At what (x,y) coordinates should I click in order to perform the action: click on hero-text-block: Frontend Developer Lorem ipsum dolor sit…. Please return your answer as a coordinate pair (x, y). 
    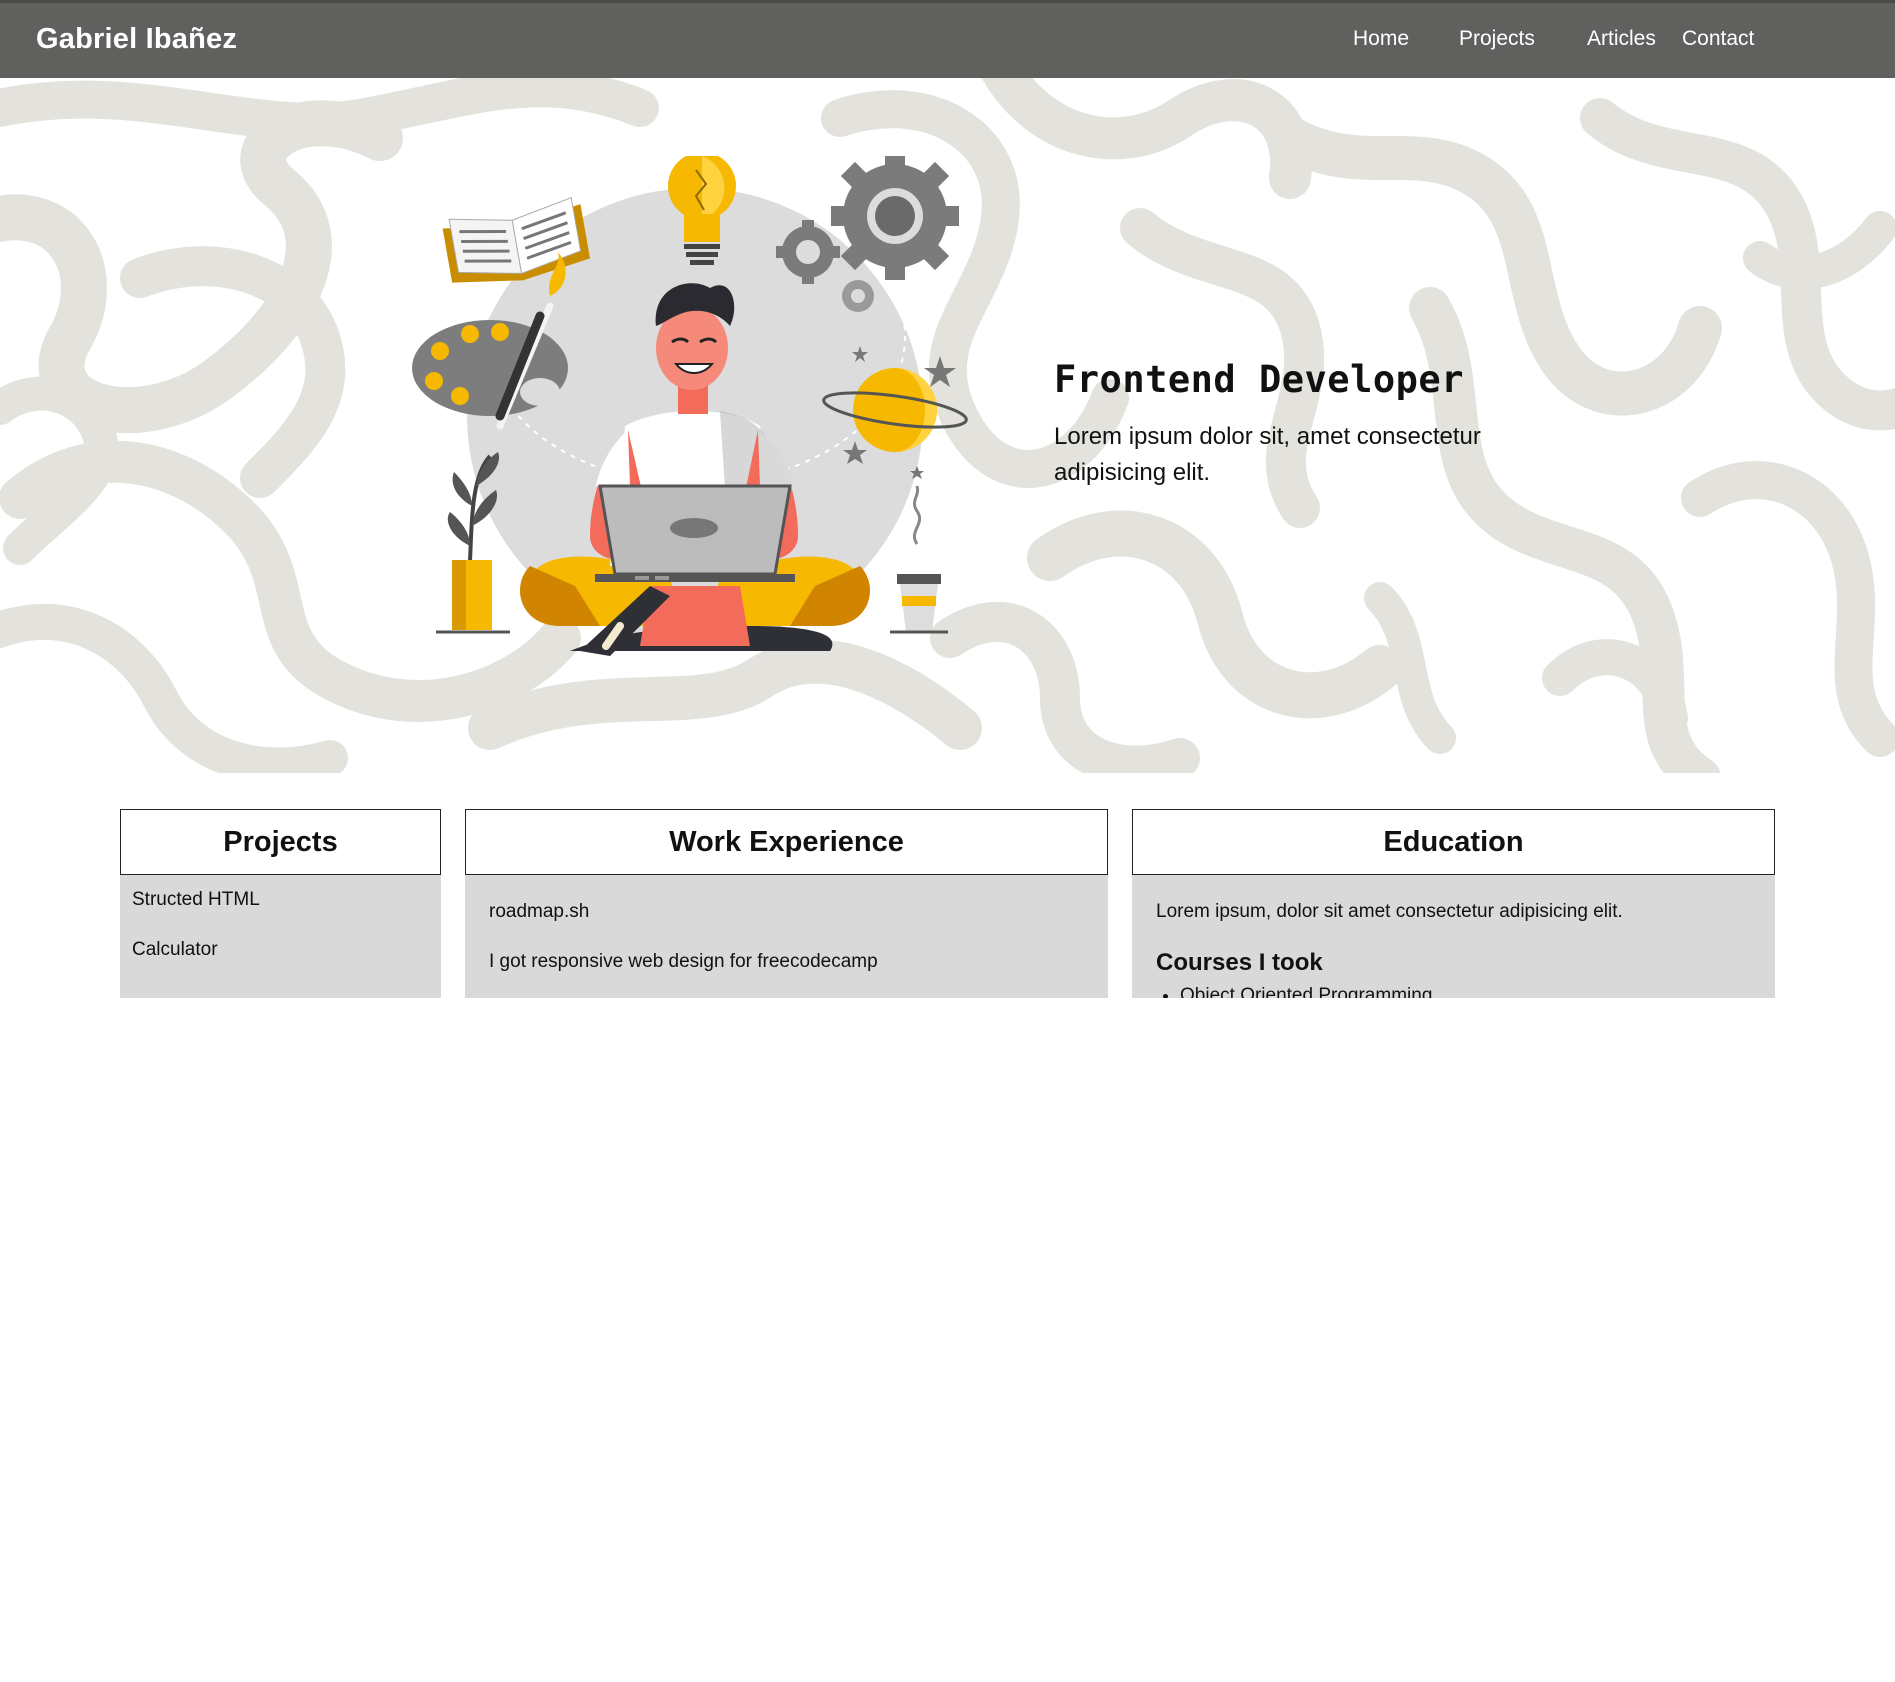
    Looking at the image, I should click on (1314, 424).